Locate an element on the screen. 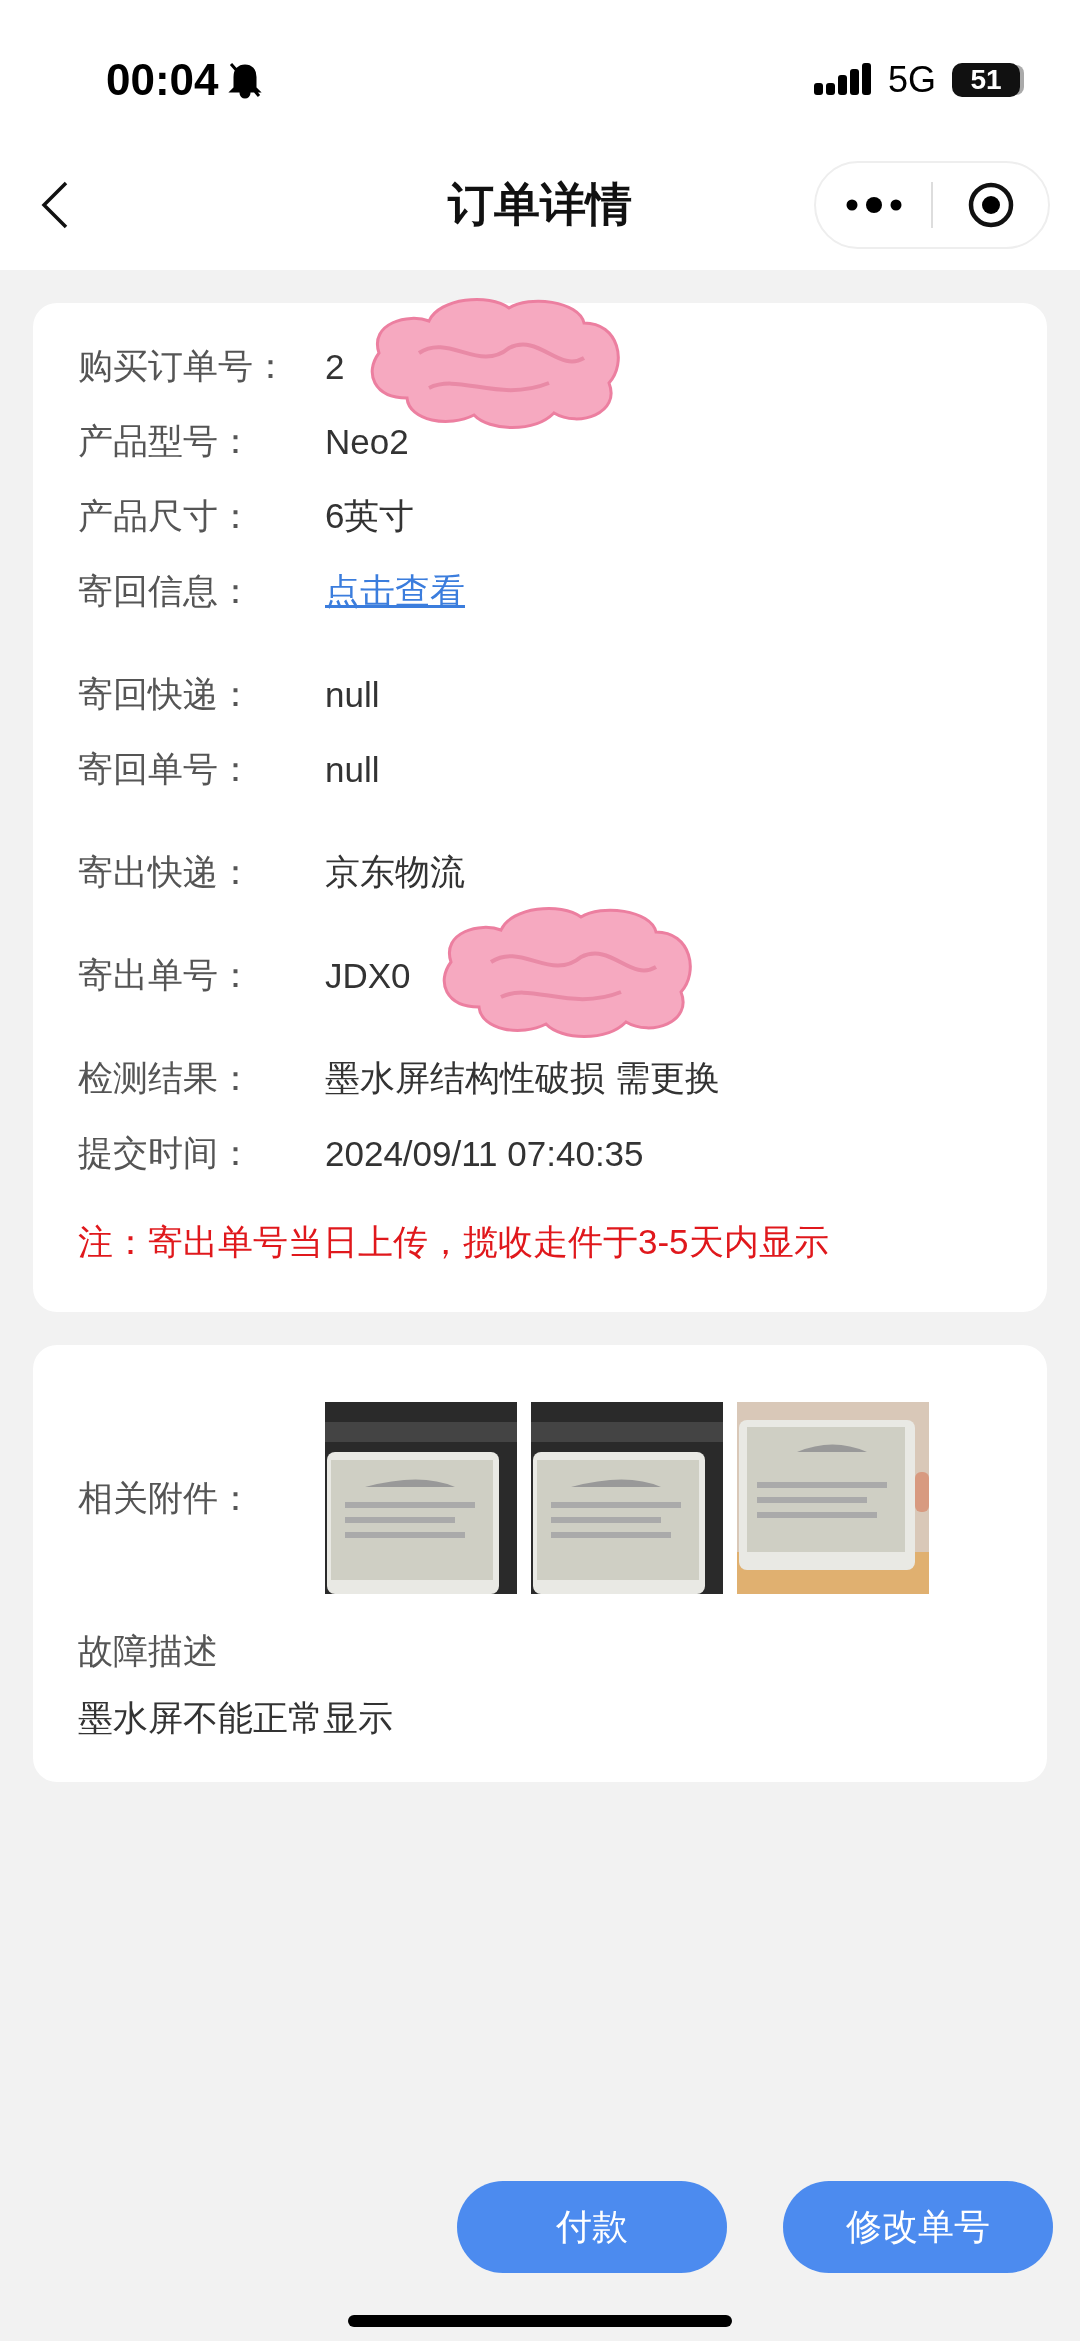  network-label: 5G is located at coordinates (911, 80).